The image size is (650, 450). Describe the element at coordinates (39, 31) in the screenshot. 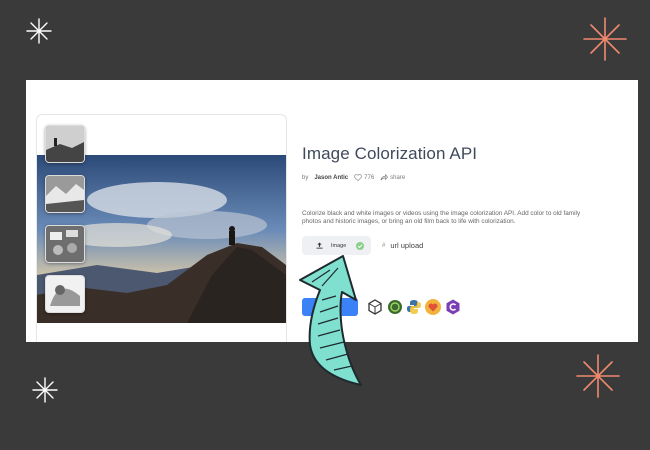

I see `sparkle-white-top-left-icon` at that location.